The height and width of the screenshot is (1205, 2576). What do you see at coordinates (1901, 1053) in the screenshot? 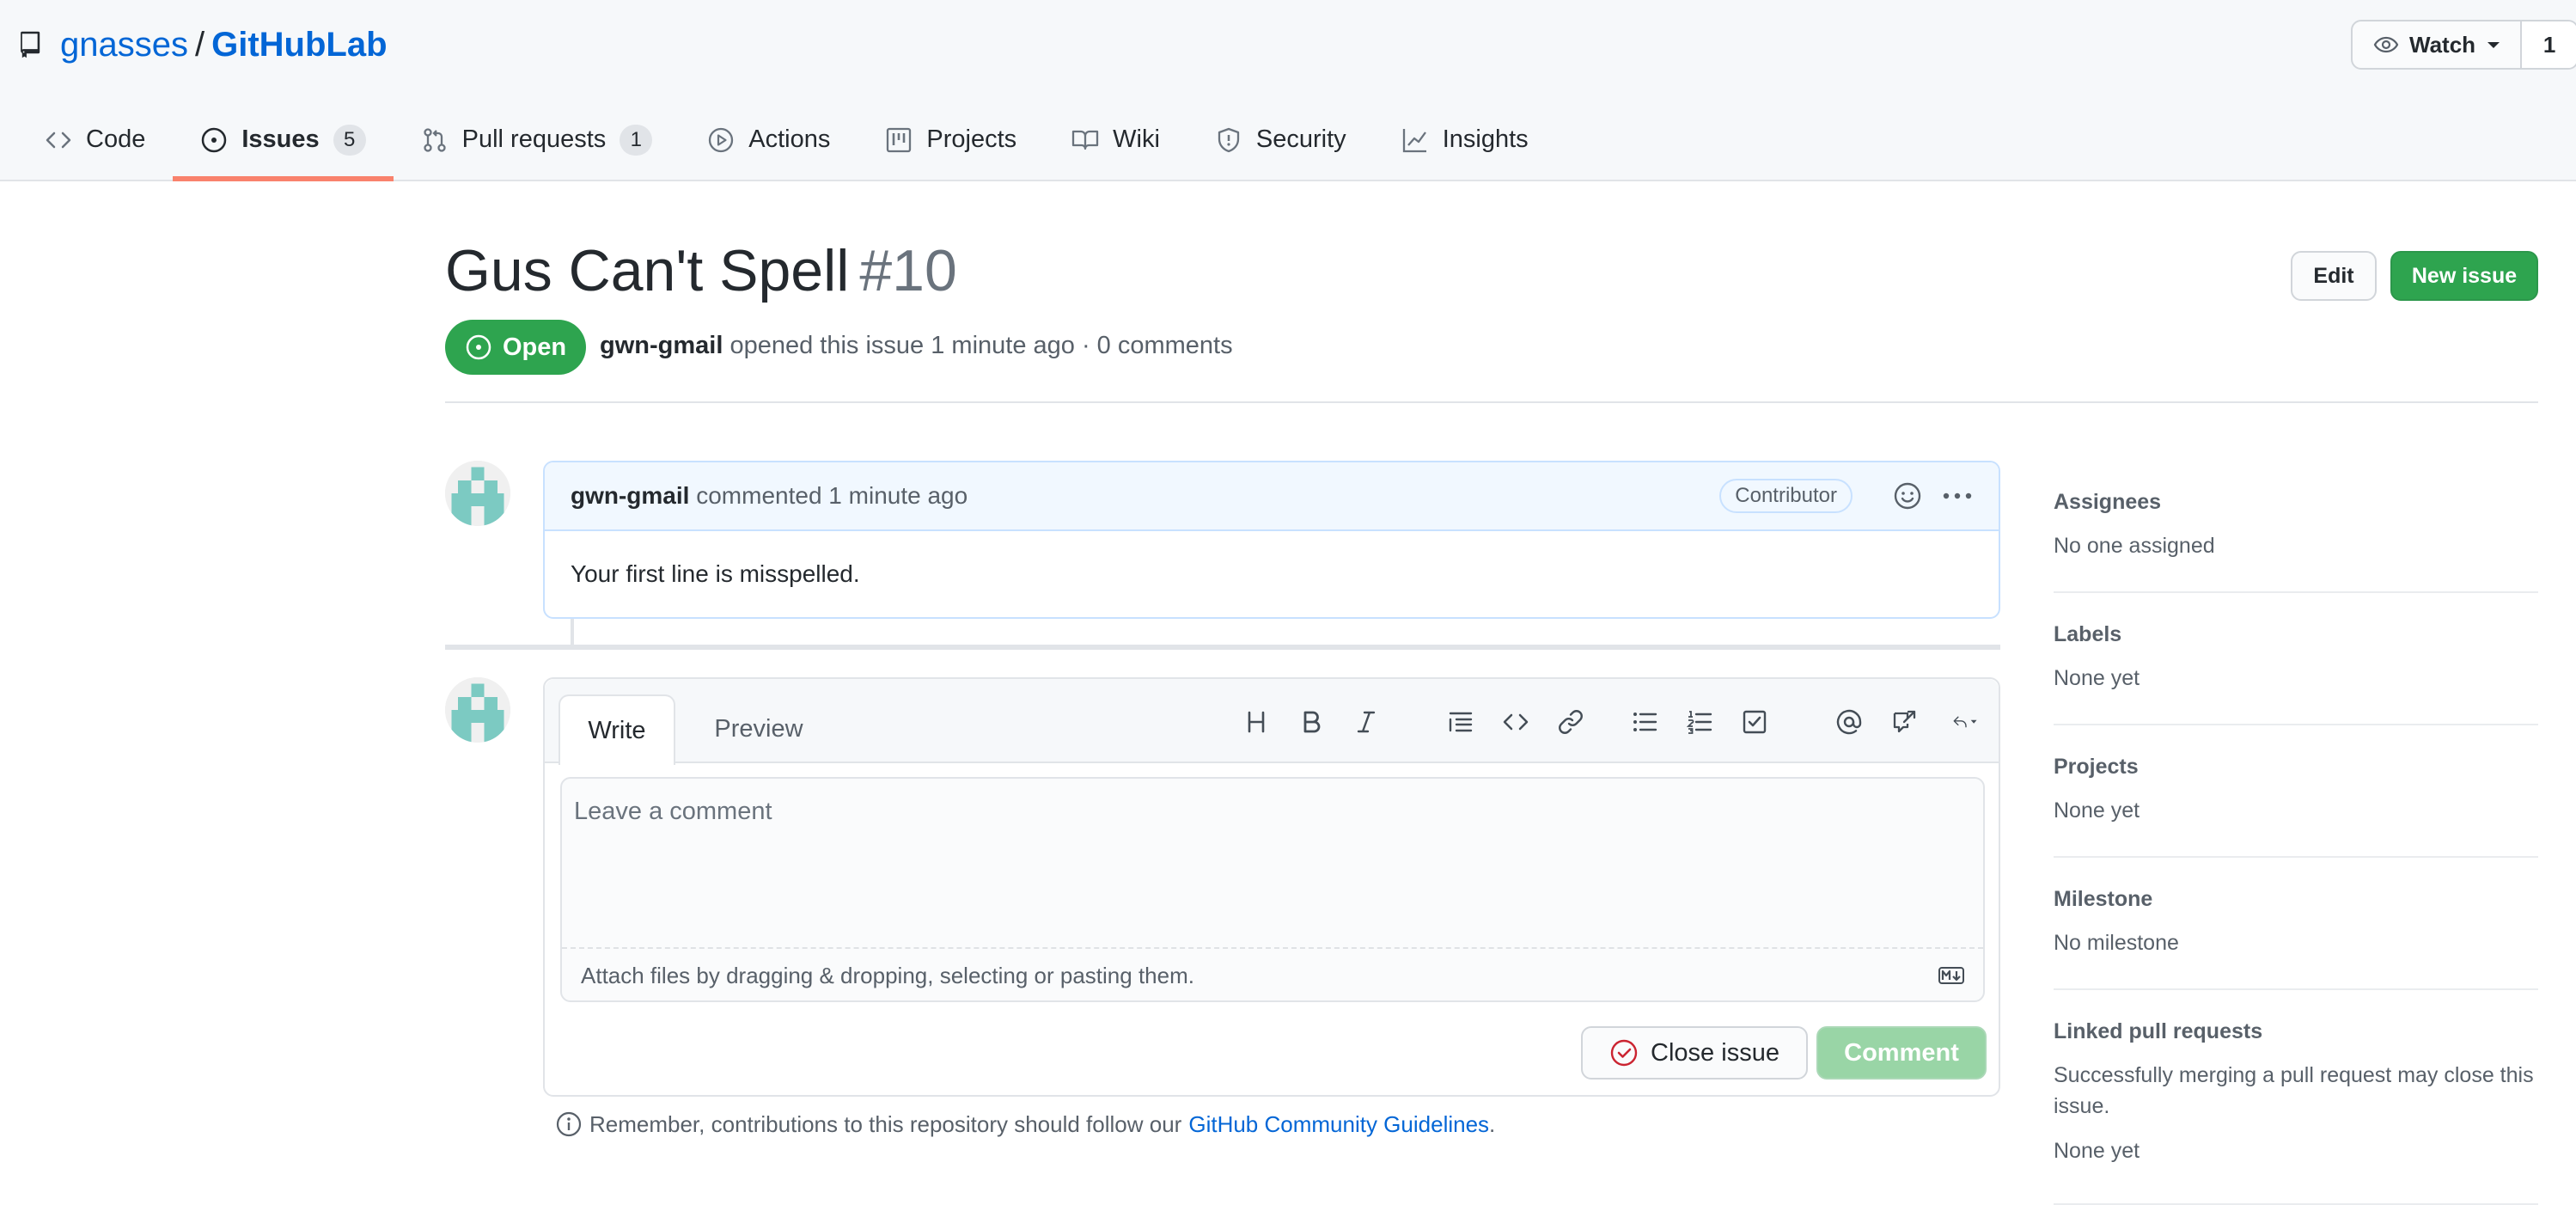
I see `comment-button: Comment` at bounding box center [1901, 1053].